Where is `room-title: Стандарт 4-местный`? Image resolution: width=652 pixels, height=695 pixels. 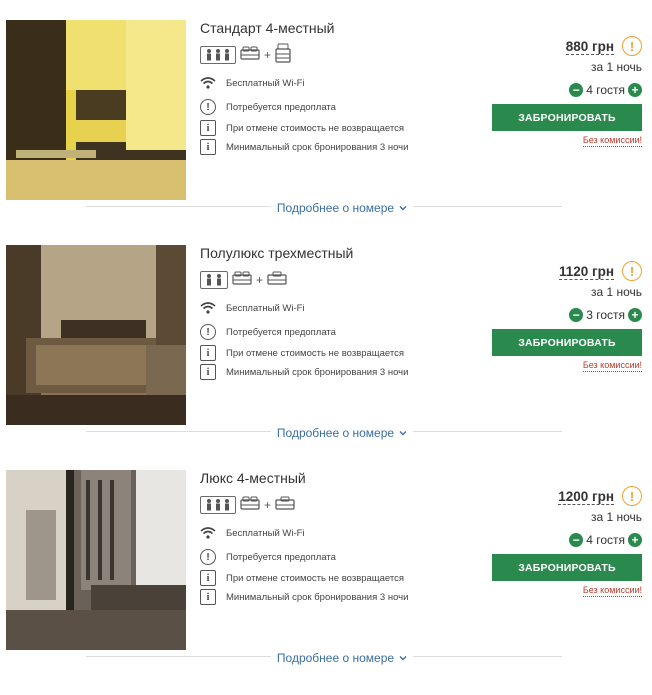 room-title: Стандарт 4-местный is located at coordinates (267, 28).